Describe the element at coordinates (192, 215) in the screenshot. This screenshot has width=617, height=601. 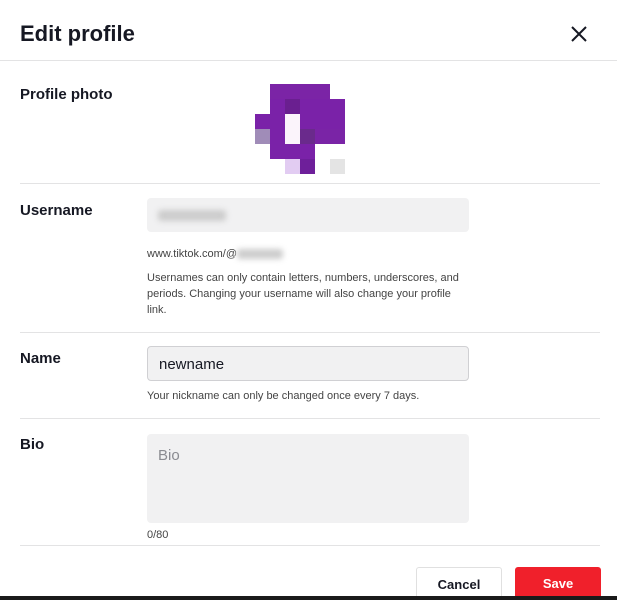
I see `username-value-redacted` at that location.